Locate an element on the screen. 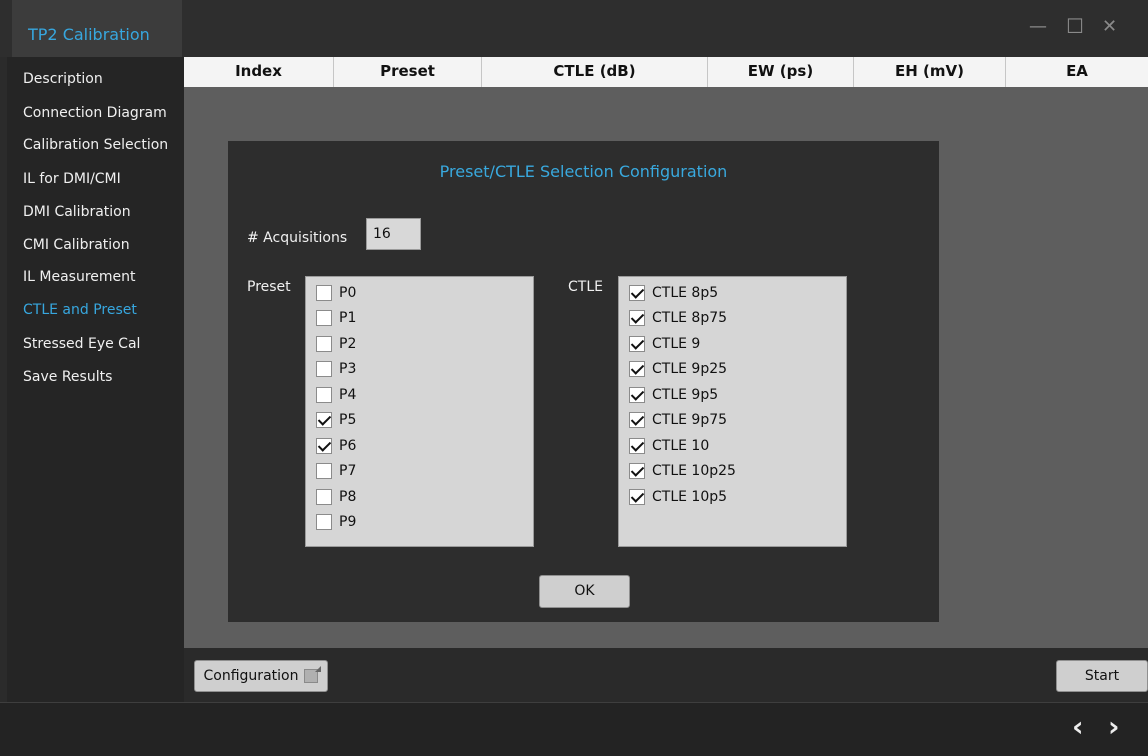 The width and height of the screenshot is (1148, 756). bottom-toolbar: Configuration Start is located at coordinates (666, 675).